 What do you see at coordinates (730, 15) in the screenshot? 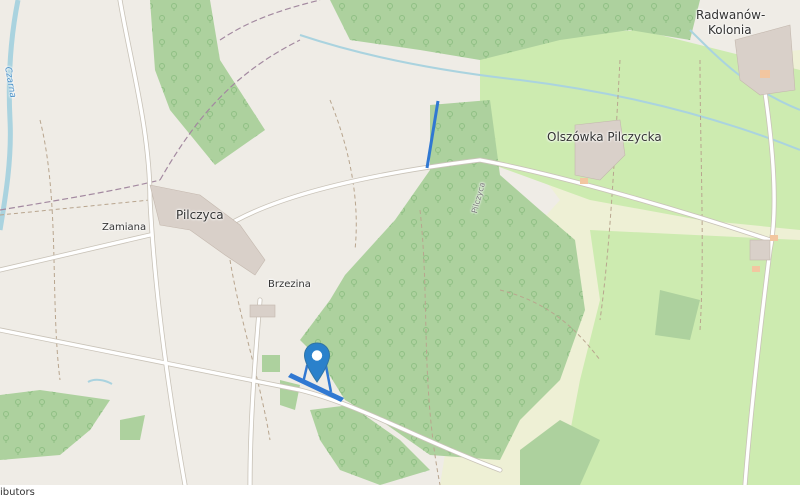
I see `place-label-radwanow-line1: Radwanów-` at bounding box center [730, 15].